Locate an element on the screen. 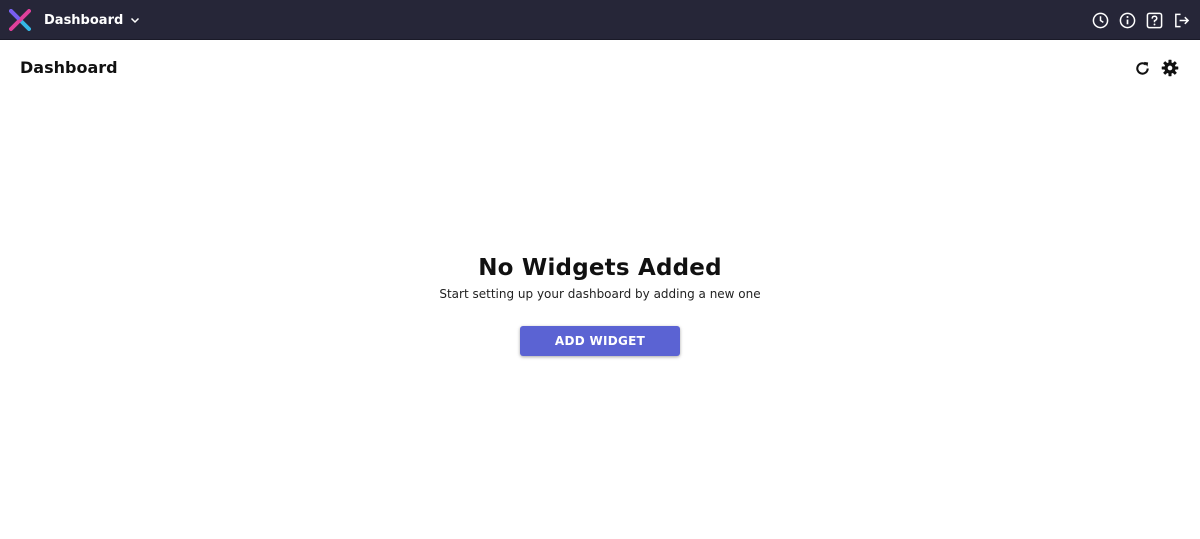  page-title: Dashboard is located at coordinates (69, 67).